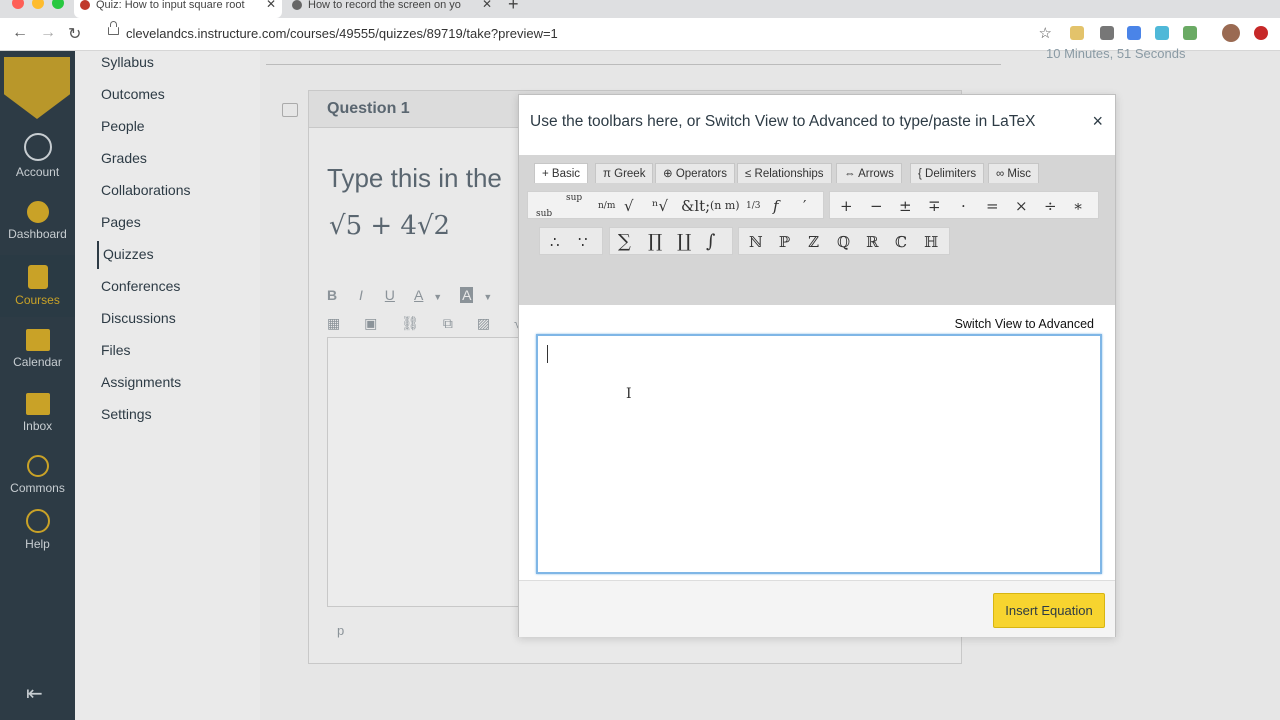  Describe the element at coordinates (410, 323) in the screenshot. I see `link-icon: ⛓` at that location.